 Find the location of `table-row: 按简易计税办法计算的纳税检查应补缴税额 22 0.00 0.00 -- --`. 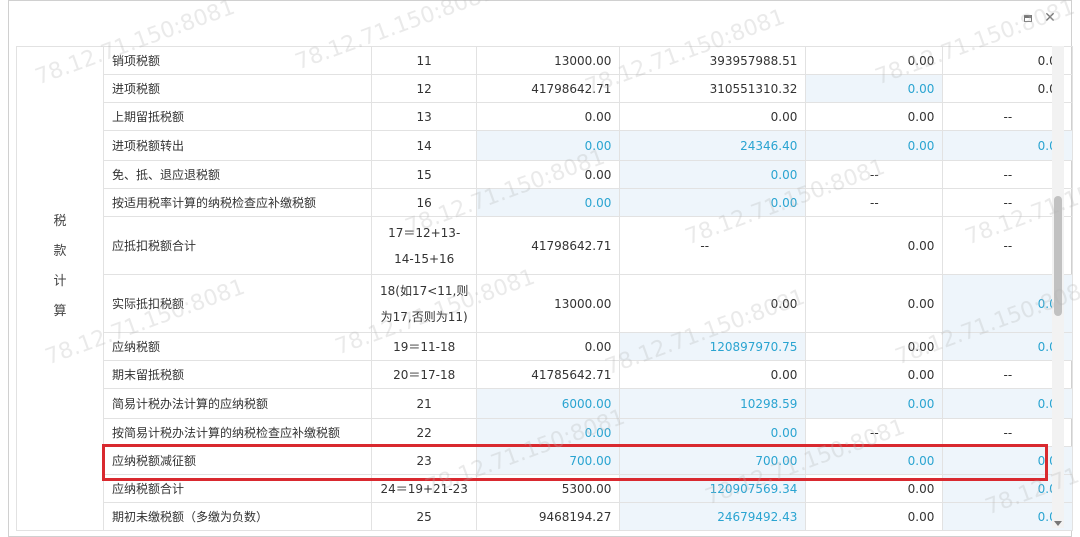

table-row: 按简易计税办法计算的纳税检查应补缴税额 22 0.00 0.00 -- -- is located at coordinates (545, 432).